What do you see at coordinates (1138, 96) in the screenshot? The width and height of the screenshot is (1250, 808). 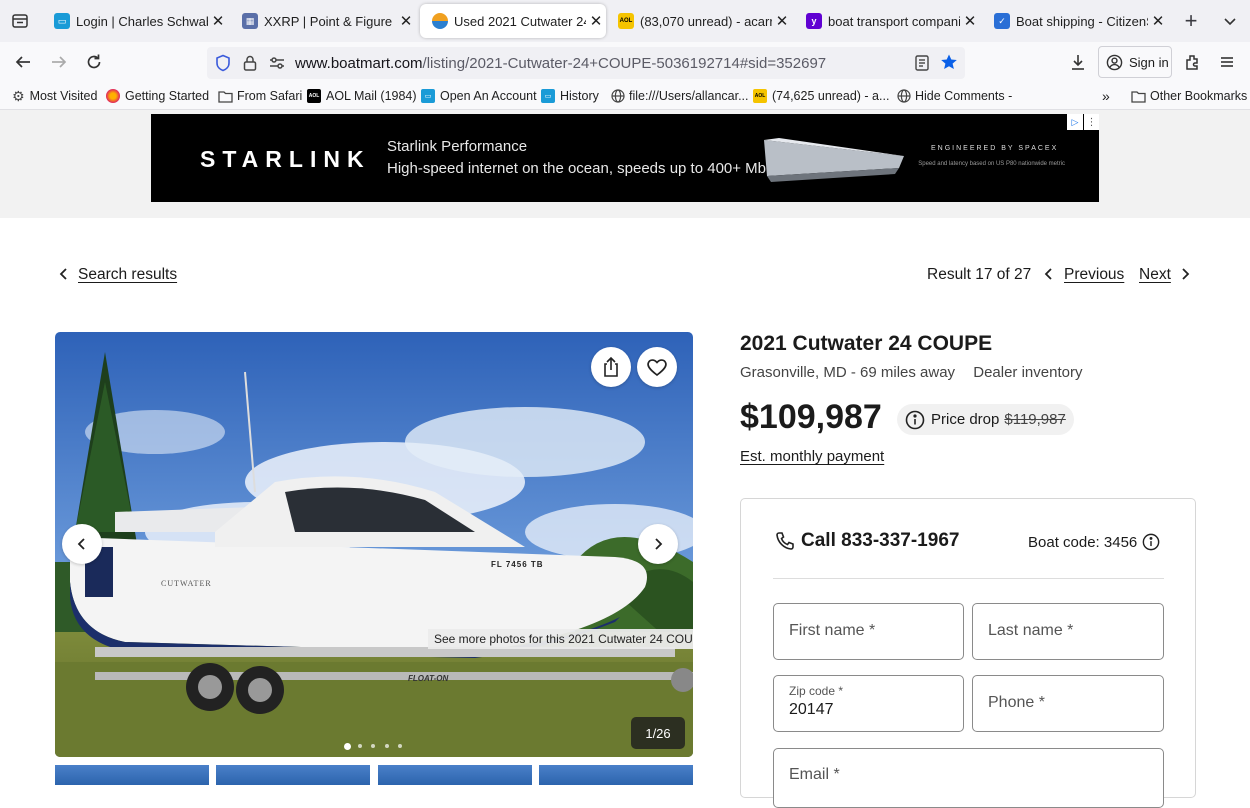 I see `folder-icon` at bounding box center [1138, 96].